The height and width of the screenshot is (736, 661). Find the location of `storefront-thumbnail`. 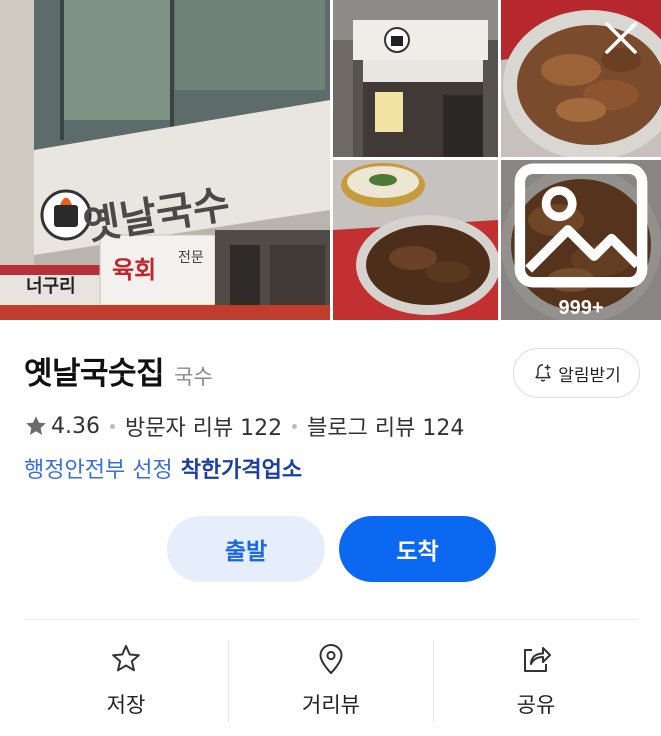

storefront-thumbnail is located at coordinates (415, 78).